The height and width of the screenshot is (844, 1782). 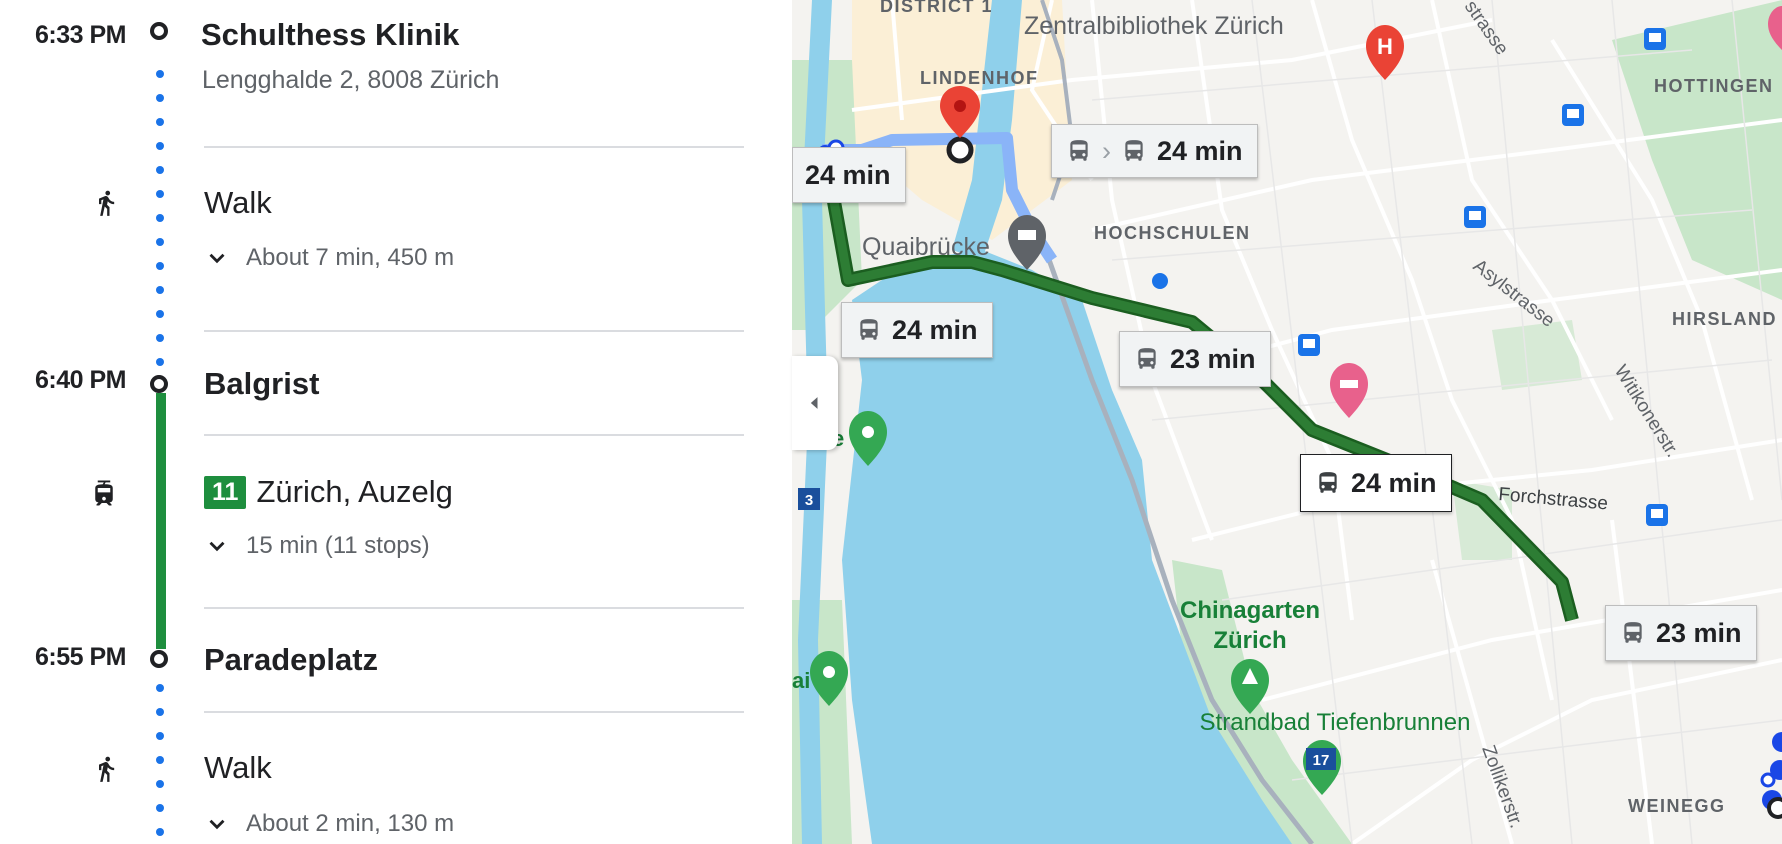 I want to click on walk-label-2: Walk, so click(x=238, y=767).